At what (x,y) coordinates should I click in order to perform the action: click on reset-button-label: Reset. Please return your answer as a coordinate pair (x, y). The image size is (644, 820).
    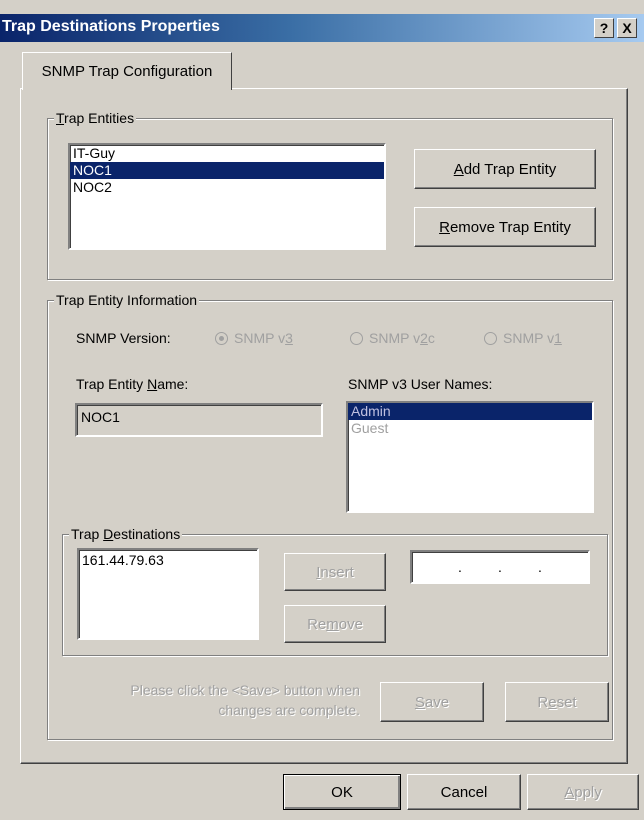
    Looking at the image, I should click on (557, 702).